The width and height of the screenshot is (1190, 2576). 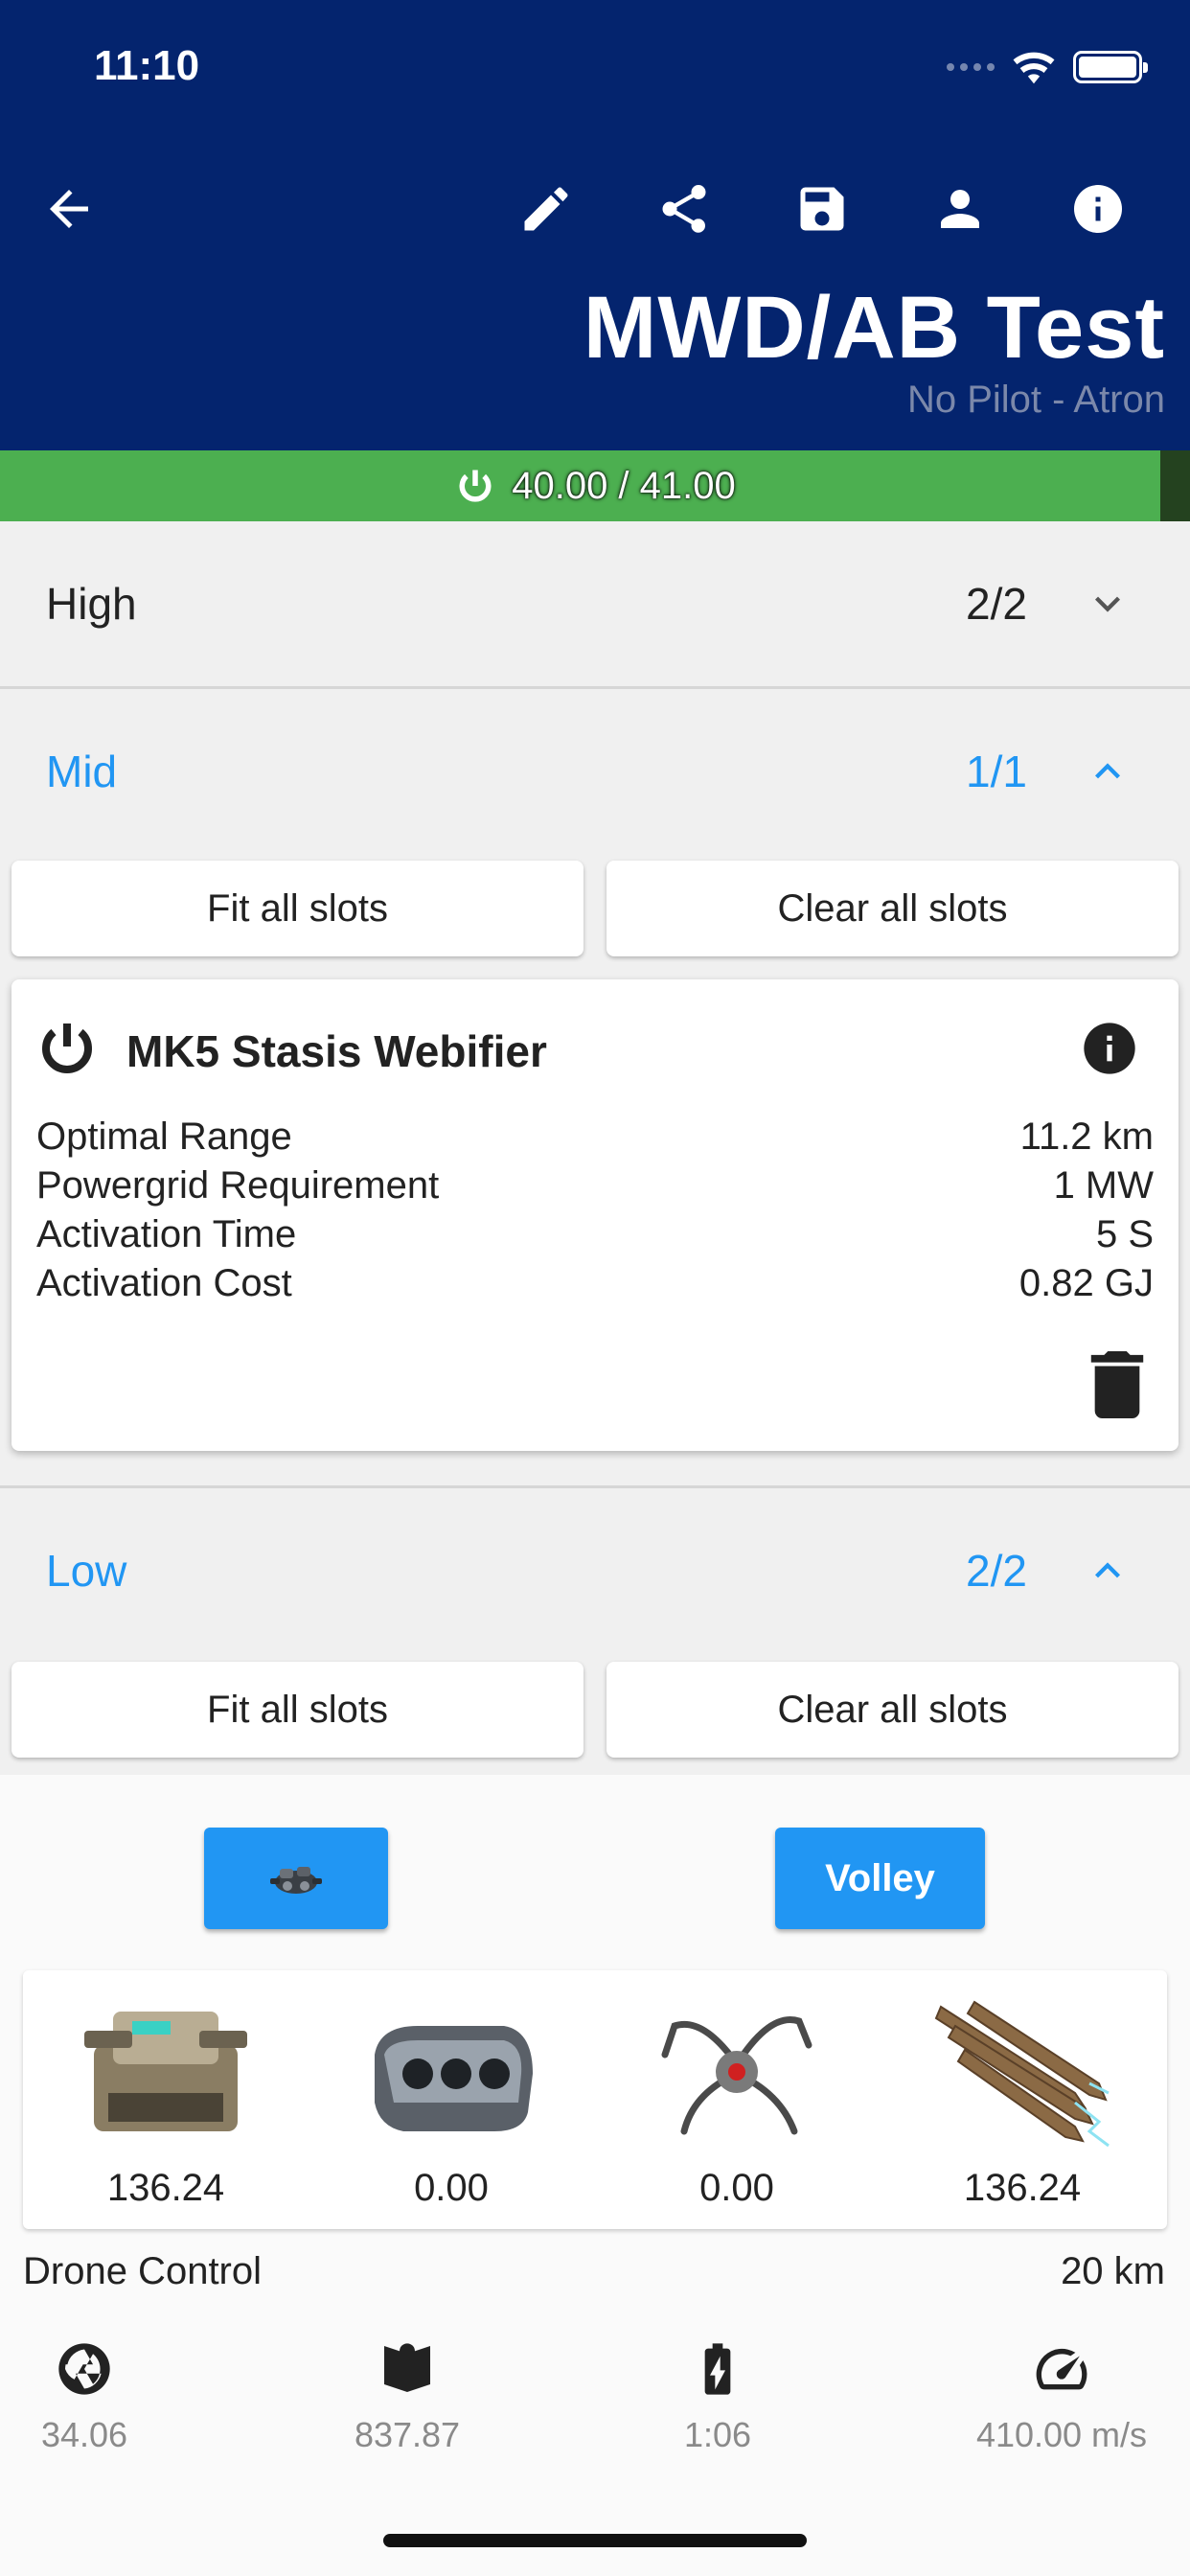 I want to click on summary-item: 410.00 m/s, so click(x=1054, y=2400).